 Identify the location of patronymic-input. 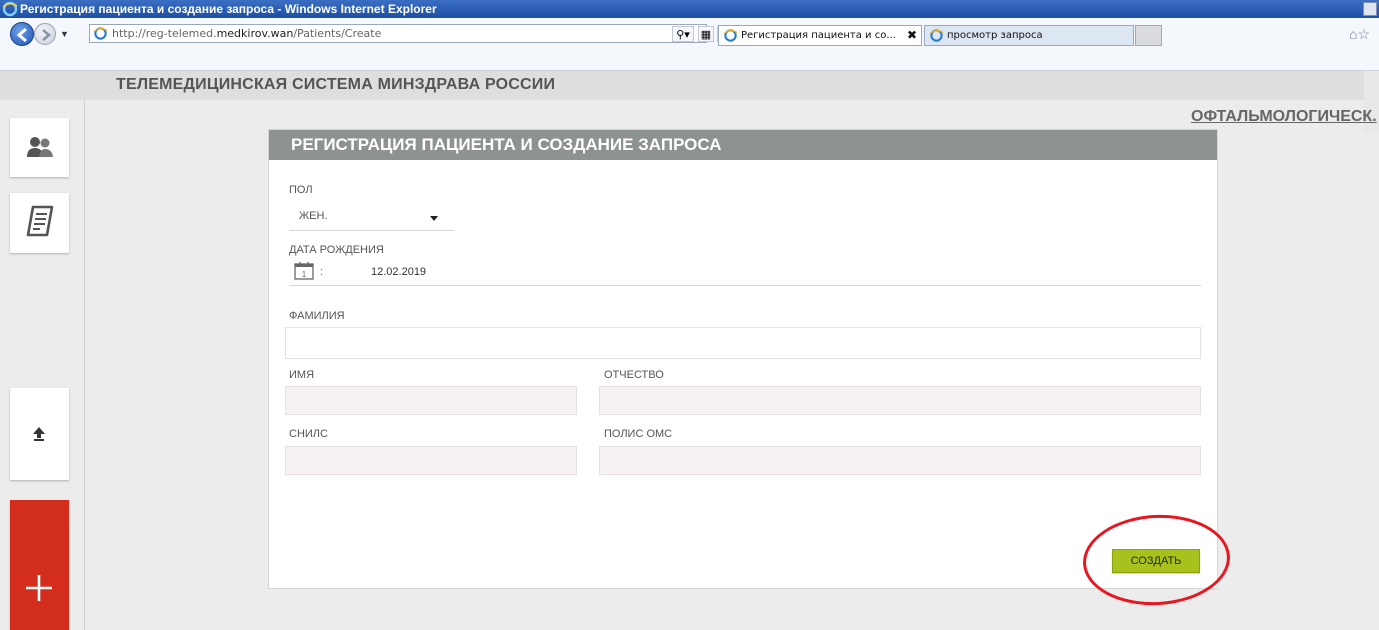
(900, 400).